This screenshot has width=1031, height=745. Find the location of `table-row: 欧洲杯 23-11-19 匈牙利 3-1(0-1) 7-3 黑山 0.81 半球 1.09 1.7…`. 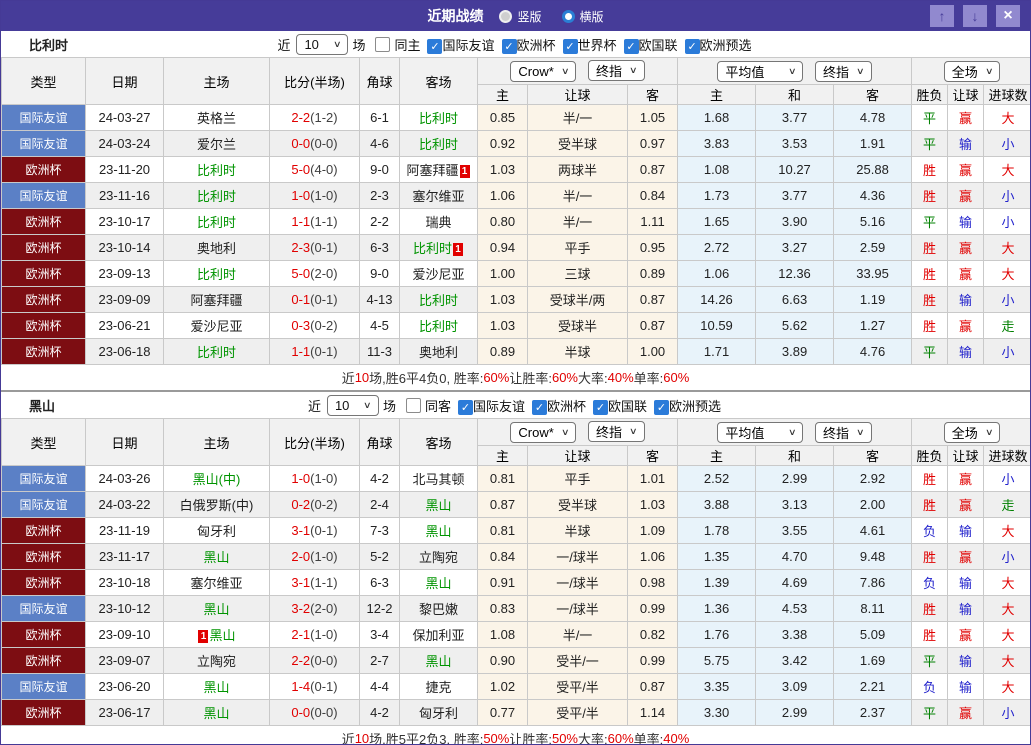

table-row: 欧洲杯 23-11-19 匈牙利 3-1(0-1) 7-3 黑山 0.81 半球 1.09 1.7… is located at coordinates (515, 530).